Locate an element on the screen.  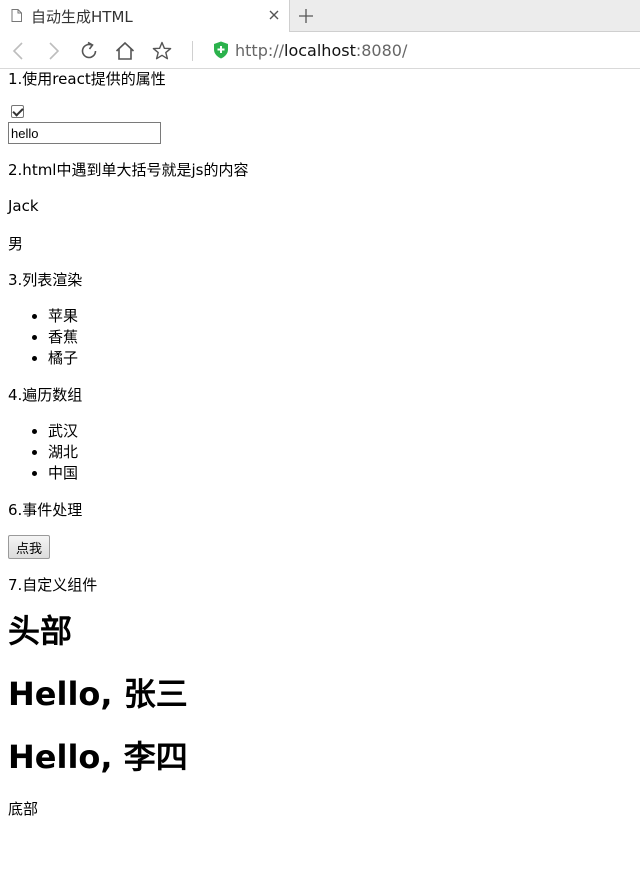
header-heading: 头部 is located at coordinates (40, 631).